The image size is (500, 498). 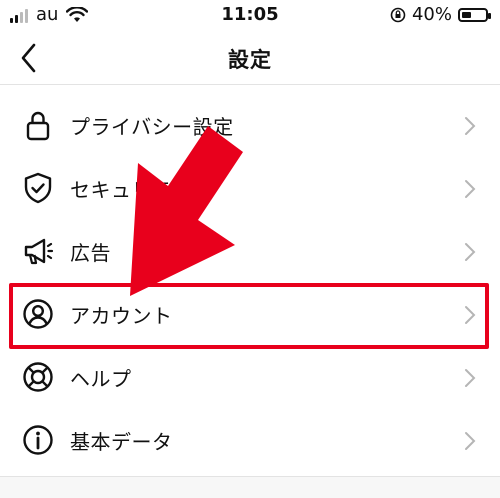 What do you see at coordinates (250, 251) in the screenshot?
I see `menu-item-ads: 広告` at bounding box center [250, 251].